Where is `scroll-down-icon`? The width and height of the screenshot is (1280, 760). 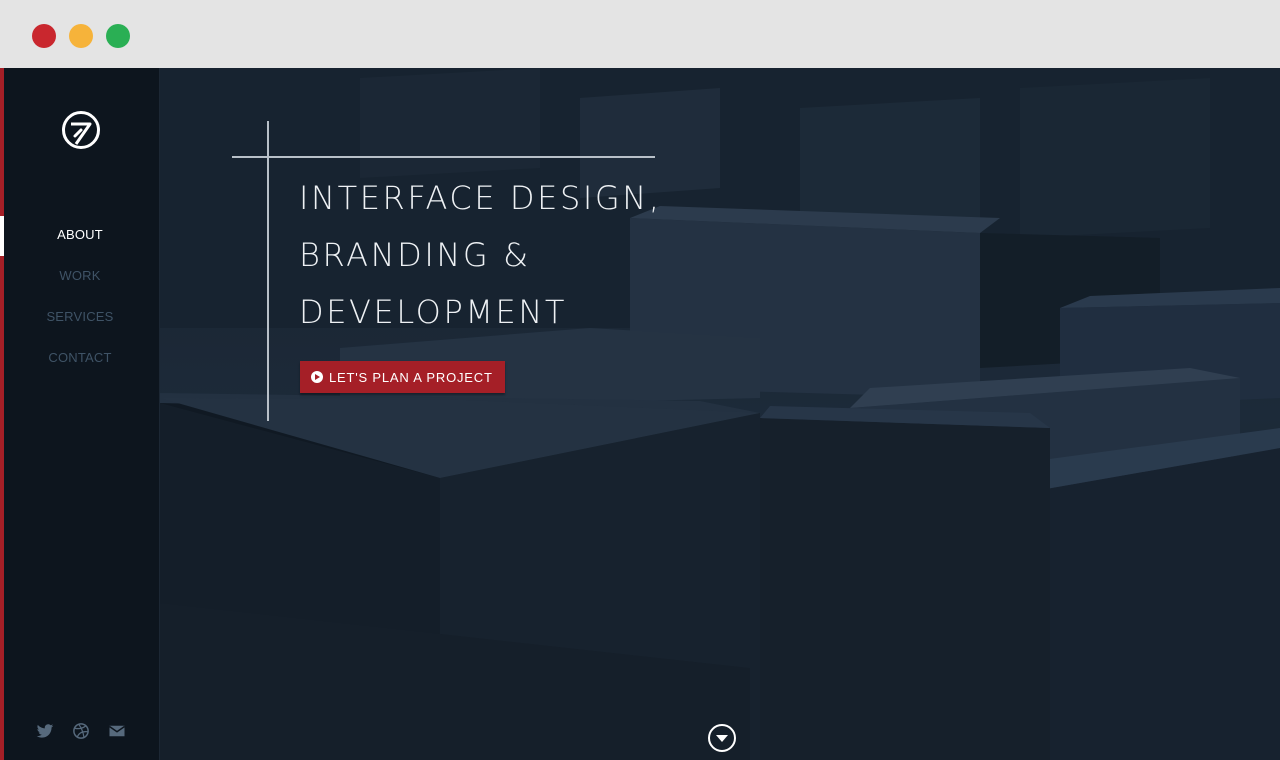 scroll-down-icon is located at coordinates (722, 738).